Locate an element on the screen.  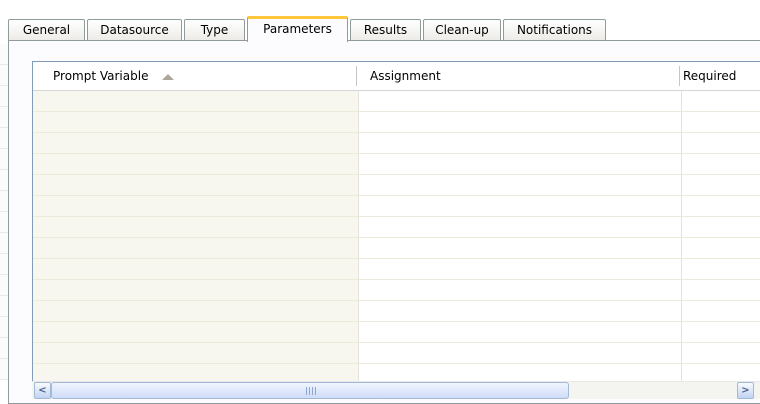
table-header: Prompt Variable Assignment Required is located at coordinates (396, 76).